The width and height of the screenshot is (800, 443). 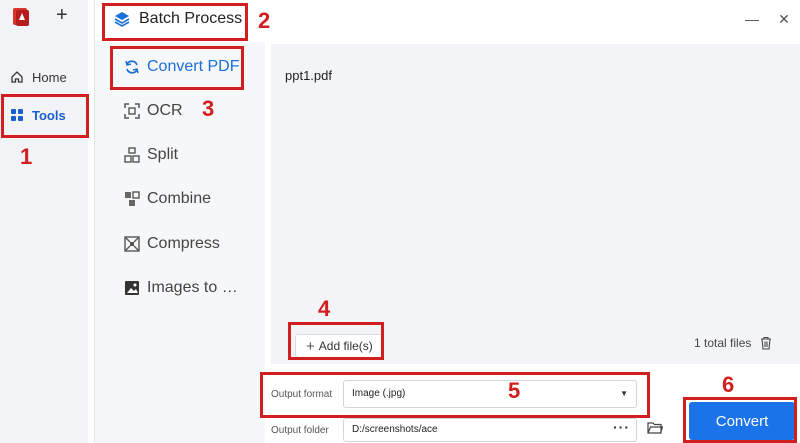 I want to click on annotation-number: 2, so click(x=264, y=20).